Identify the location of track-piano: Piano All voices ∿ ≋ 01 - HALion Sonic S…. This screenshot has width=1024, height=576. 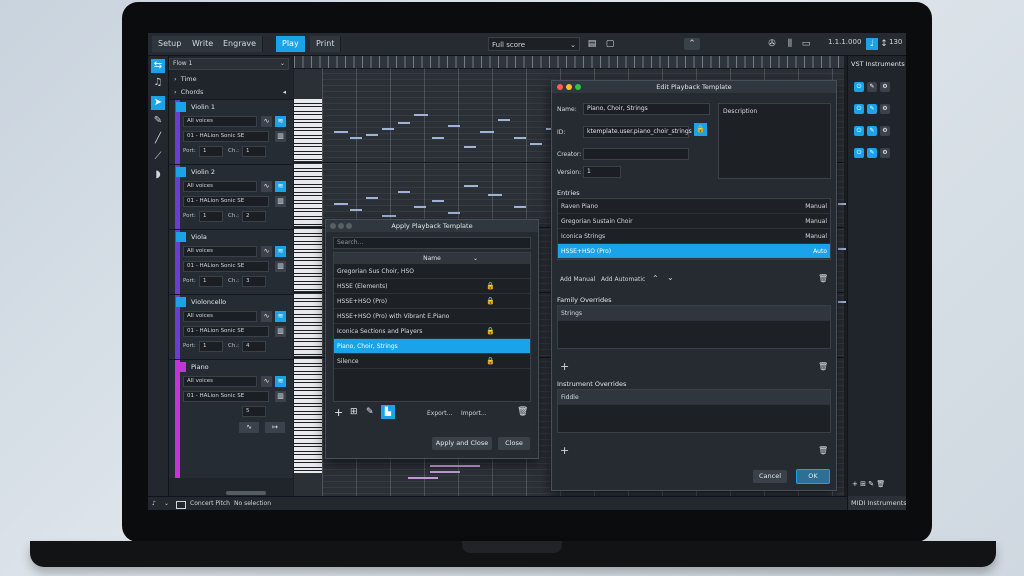
(231, 418).